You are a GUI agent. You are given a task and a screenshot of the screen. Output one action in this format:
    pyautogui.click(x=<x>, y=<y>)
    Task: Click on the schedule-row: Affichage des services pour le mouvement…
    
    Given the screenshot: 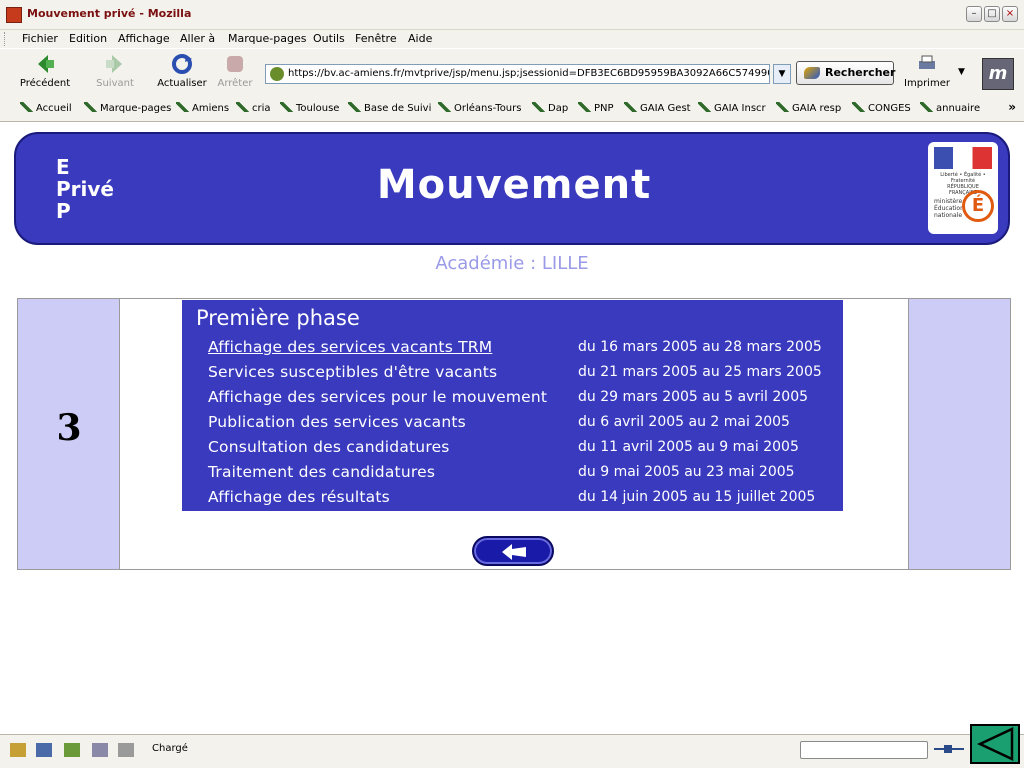 What is the action you would take?
    pyautogui.click(x=523, y=398)
    